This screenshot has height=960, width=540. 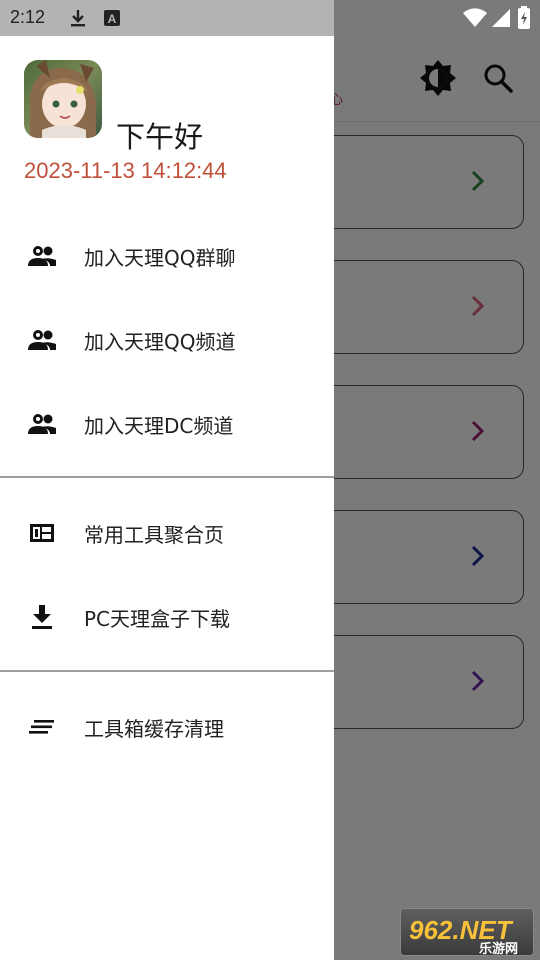 What do you see at coordinates (157, 619) in the screenshot?
I see `menu-item-label: PC天理盒子下载` at bounding box center [157, 619].